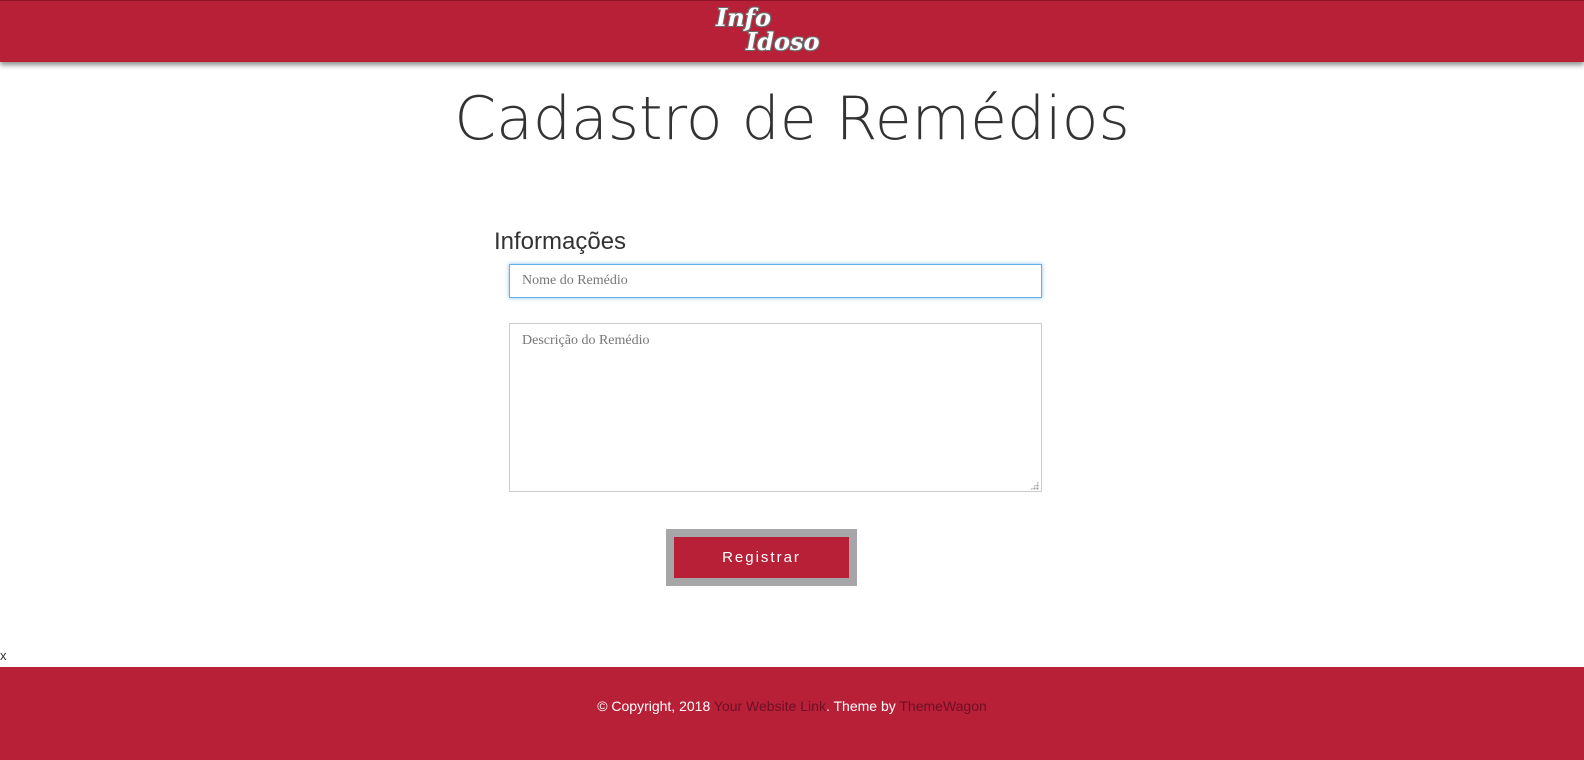  Describe the element at coordinates (775, 281) in the screenshot. I see `medicine-name-input` at that location.